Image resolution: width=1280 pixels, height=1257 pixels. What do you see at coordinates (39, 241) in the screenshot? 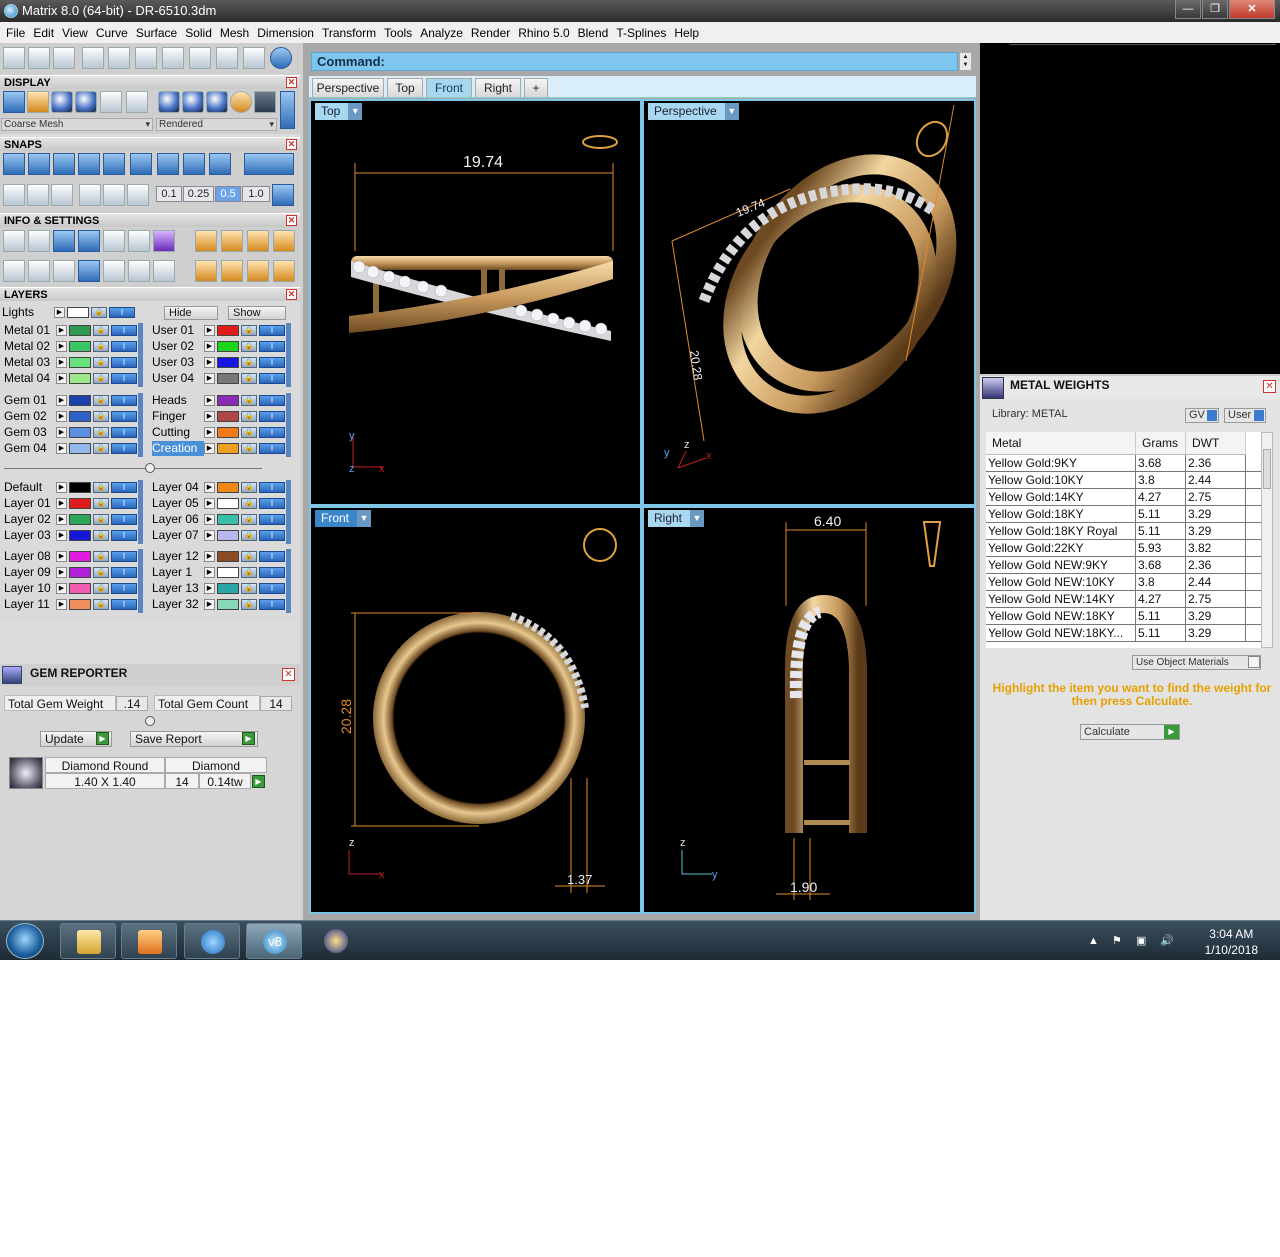
I see `zoom-icon` at bounding box center [39, 241].